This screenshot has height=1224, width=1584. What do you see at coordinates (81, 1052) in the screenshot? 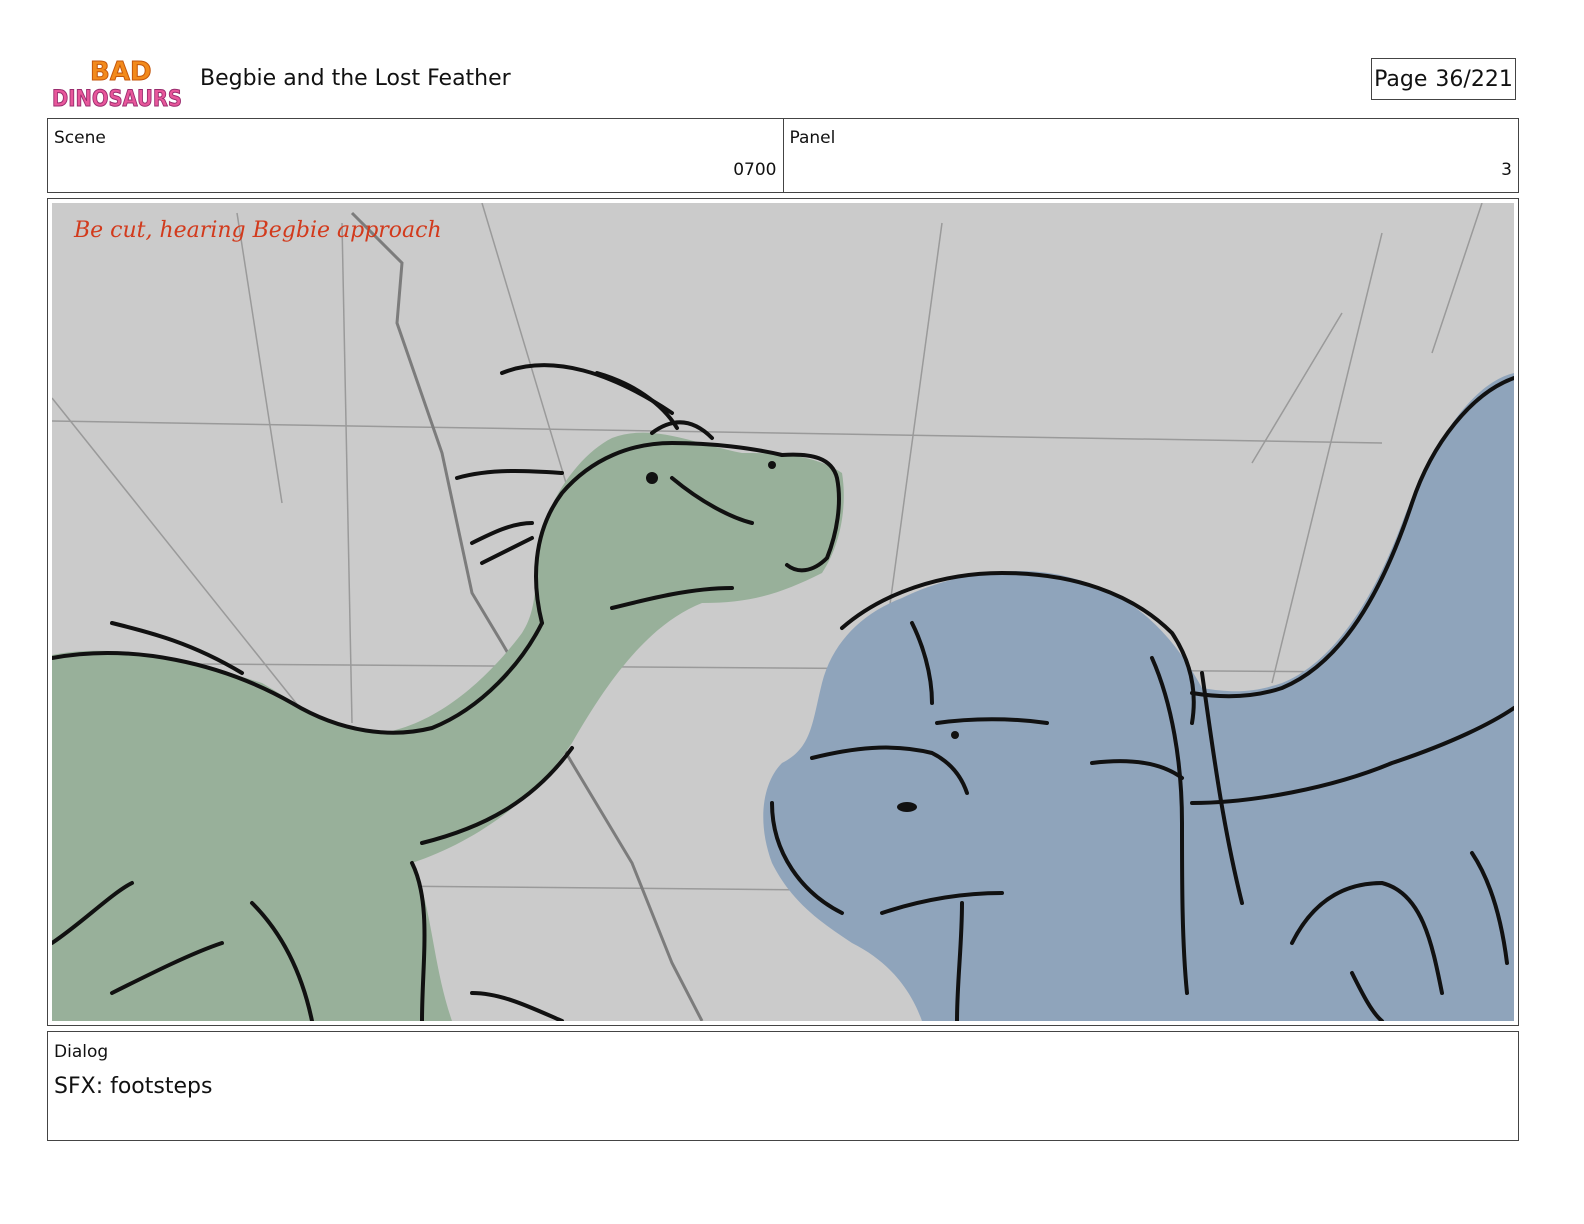
I see `dialog-label: Dialog` at bounding box center [81, 1052].